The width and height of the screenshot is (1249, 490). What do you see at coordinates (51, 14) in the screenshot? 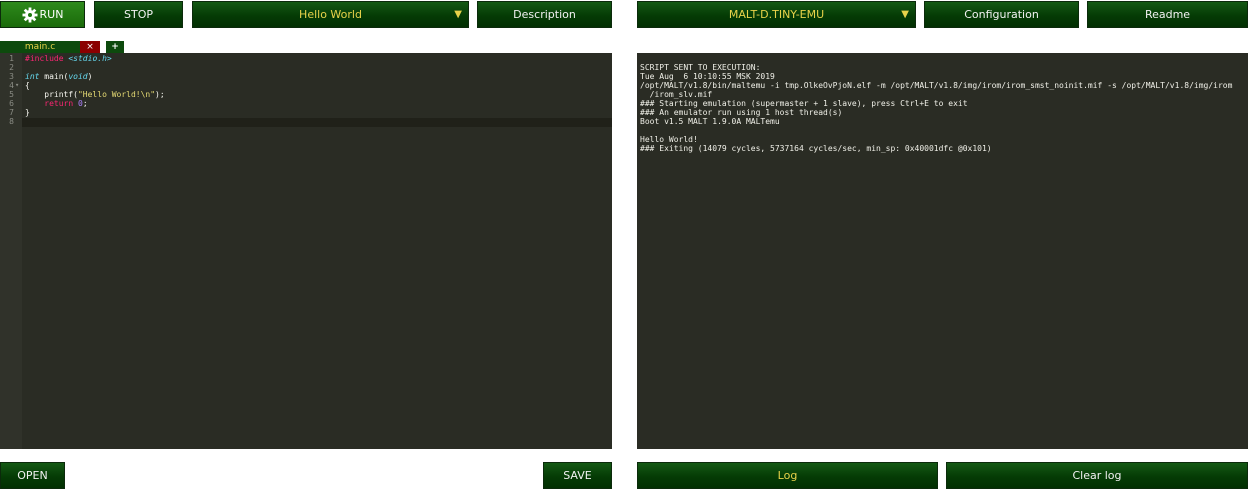
I see `run-label: RUN` at bounding box center [51, 14].